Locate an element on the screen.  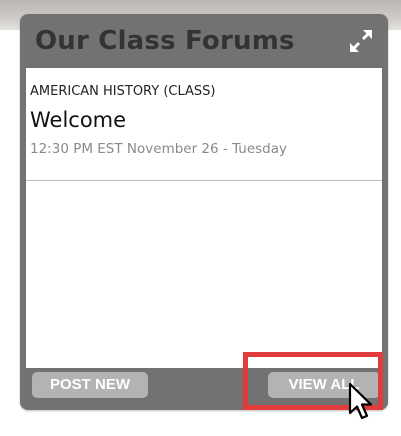
widget-header: Our Class Forums is located at coordinates (204, 41).